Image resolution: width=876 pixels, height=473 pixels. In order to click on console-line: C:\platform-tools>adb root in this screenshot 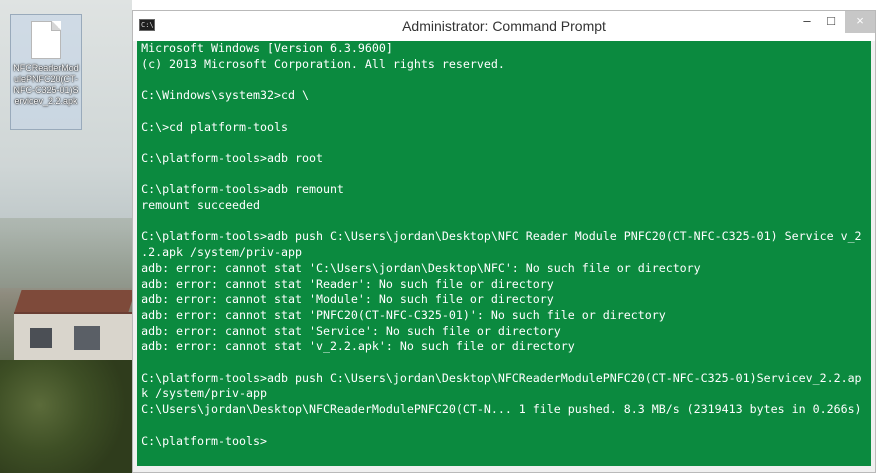, I will do `click(232, 157)`.